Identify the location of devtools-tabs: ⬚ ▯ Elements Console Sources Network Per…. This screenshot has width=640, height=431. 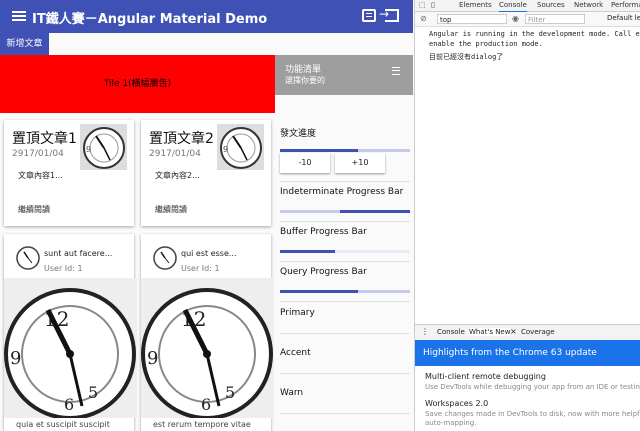
(527, 6).